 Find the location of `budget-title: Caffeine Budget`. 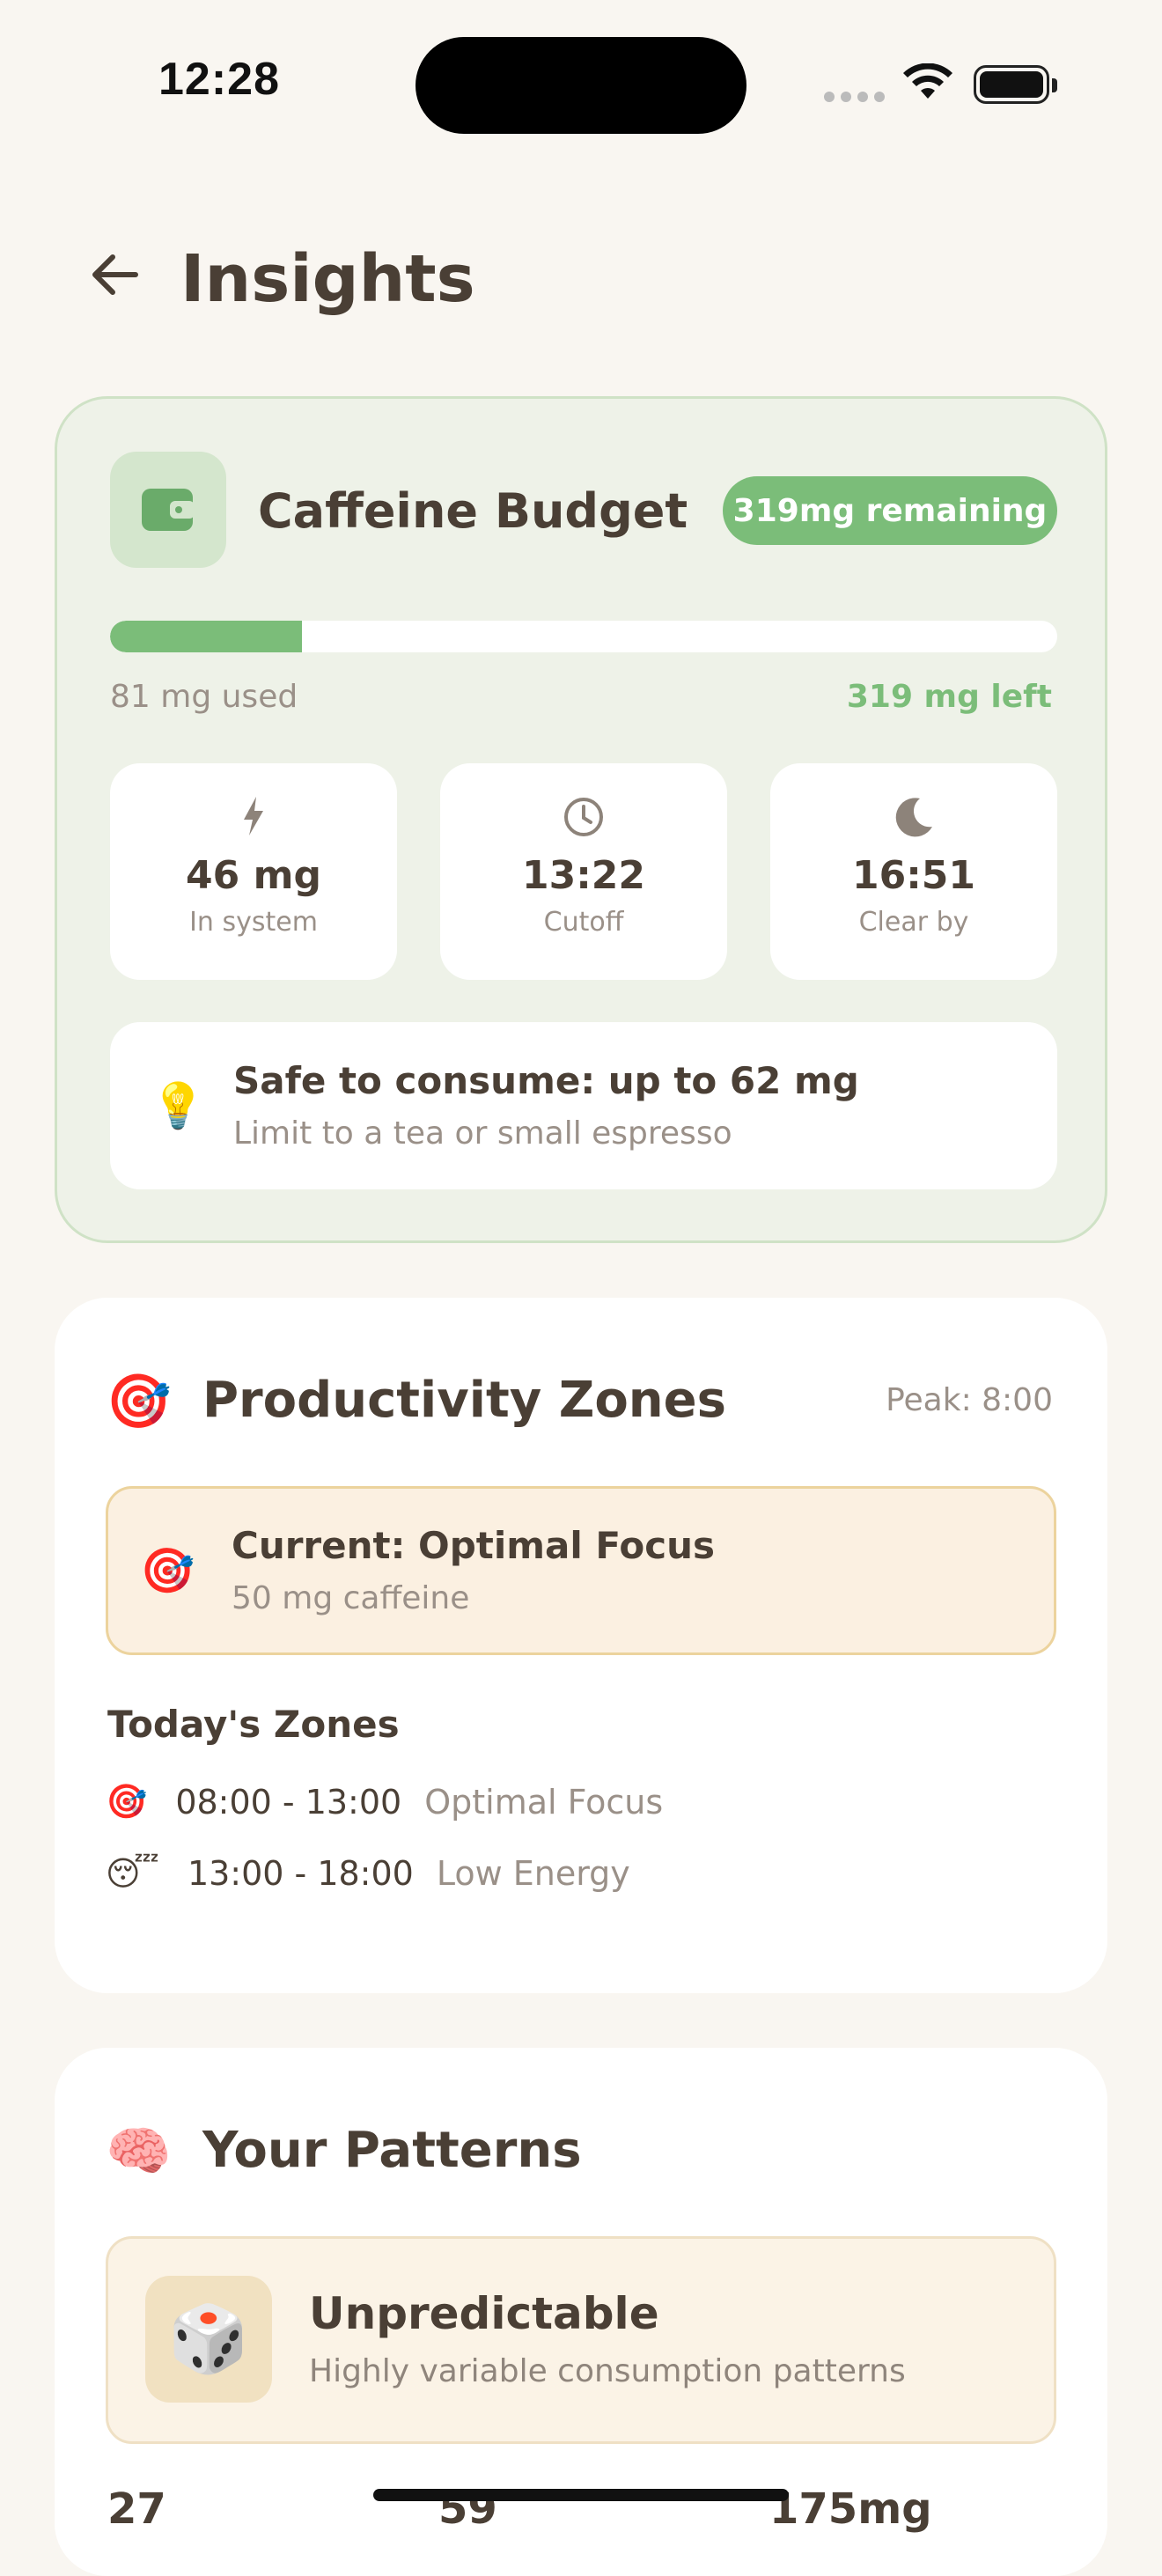

budget-title: Caffeine Budget is located at coordinates (473, 511).